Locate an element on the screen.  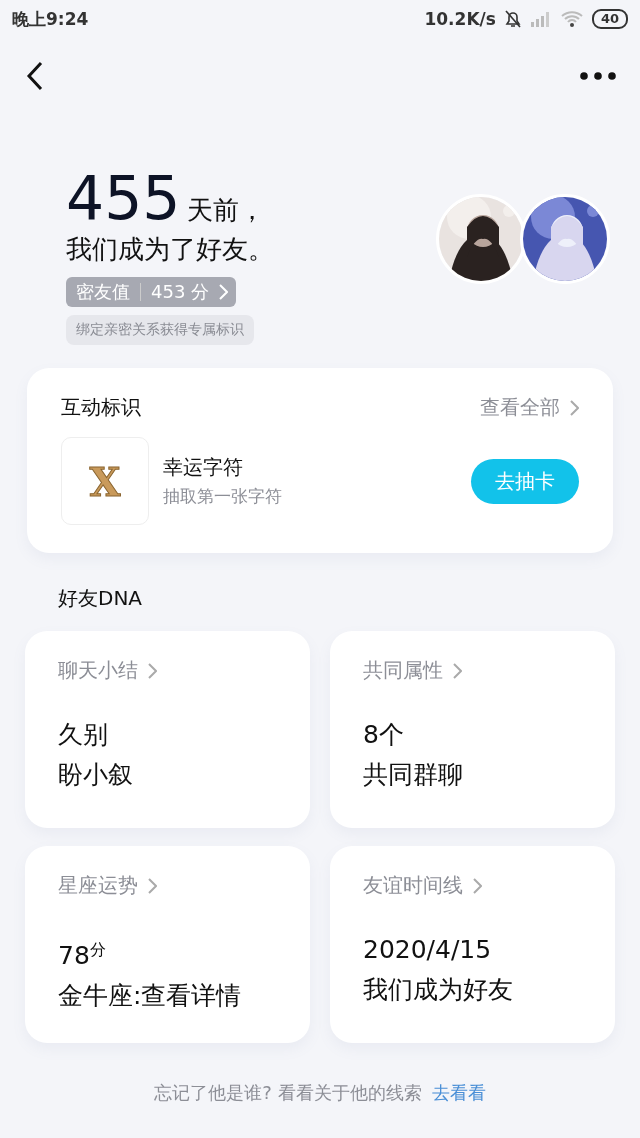
days-count: 455 is located at coordinates (123, 198).